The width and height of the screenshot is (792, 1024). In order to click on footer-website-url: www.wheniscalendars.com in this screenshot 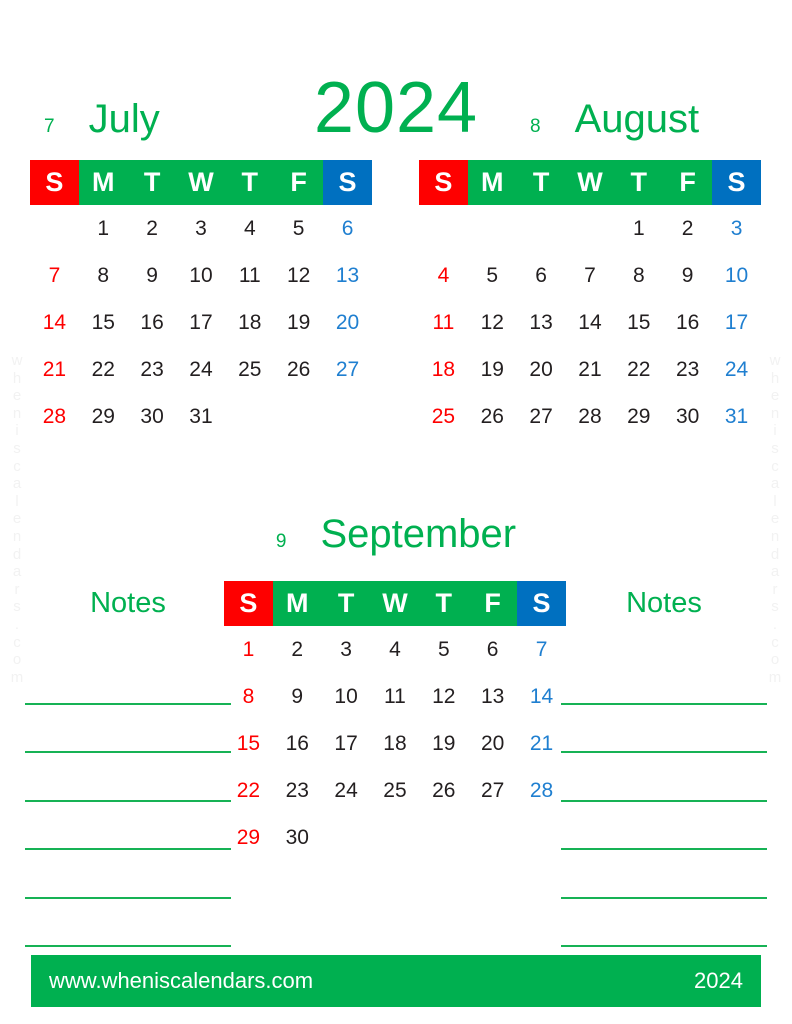, I will do `click(181, 981)`.